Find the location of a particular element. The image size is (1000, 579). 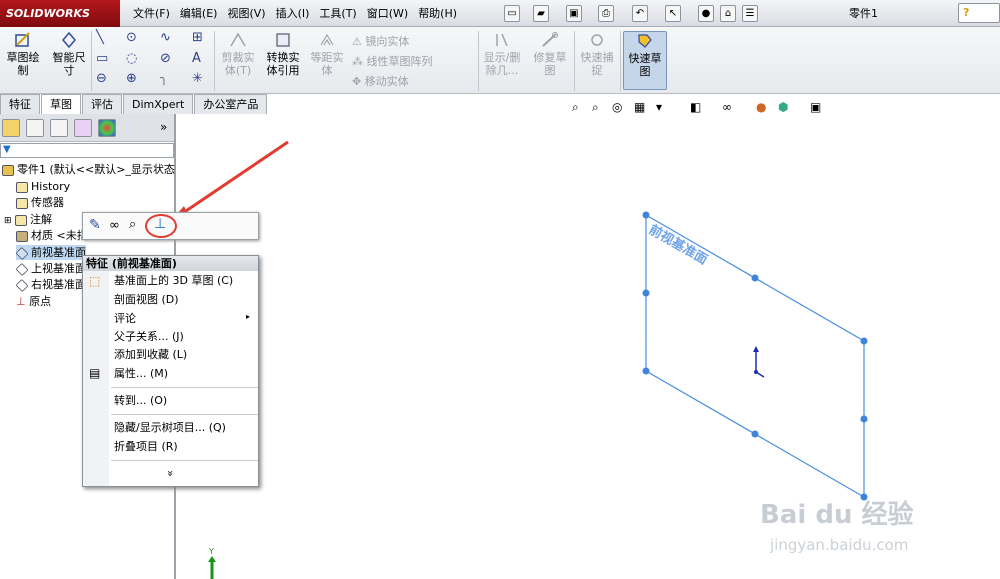

sketch-icon: ✎ is located at coordinates (95, 225).